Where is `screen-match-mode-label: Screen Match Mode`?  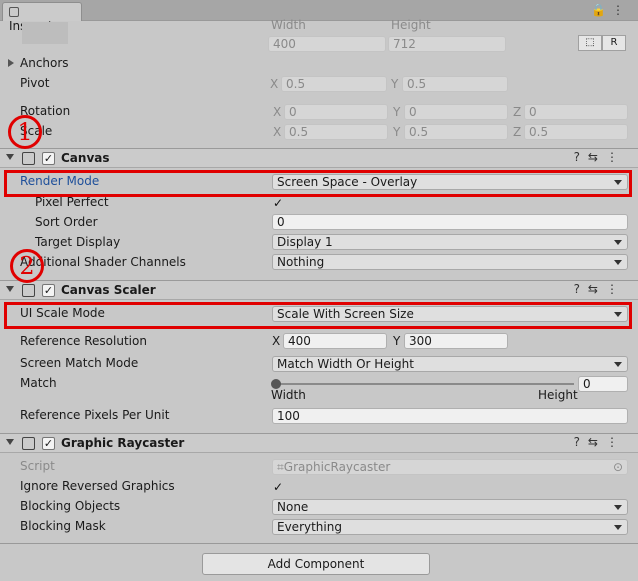 screen-match-mode-label: Screen Match Mode is located at coordinates (79, 363).